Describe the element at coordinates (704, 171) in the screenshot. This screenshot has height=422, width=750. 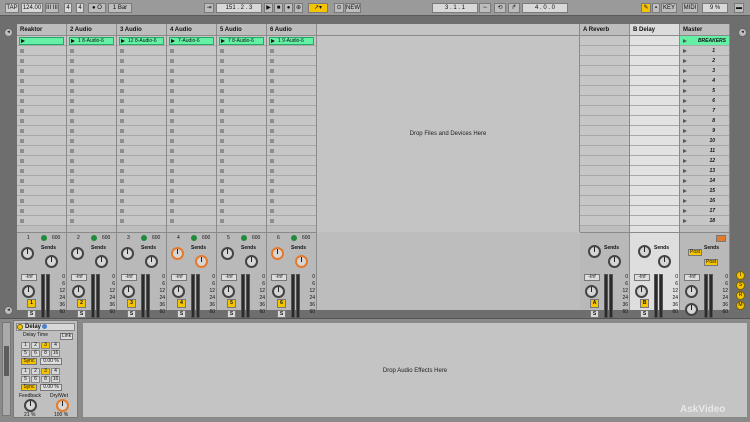
I see `scene-slot: 13` at that location.